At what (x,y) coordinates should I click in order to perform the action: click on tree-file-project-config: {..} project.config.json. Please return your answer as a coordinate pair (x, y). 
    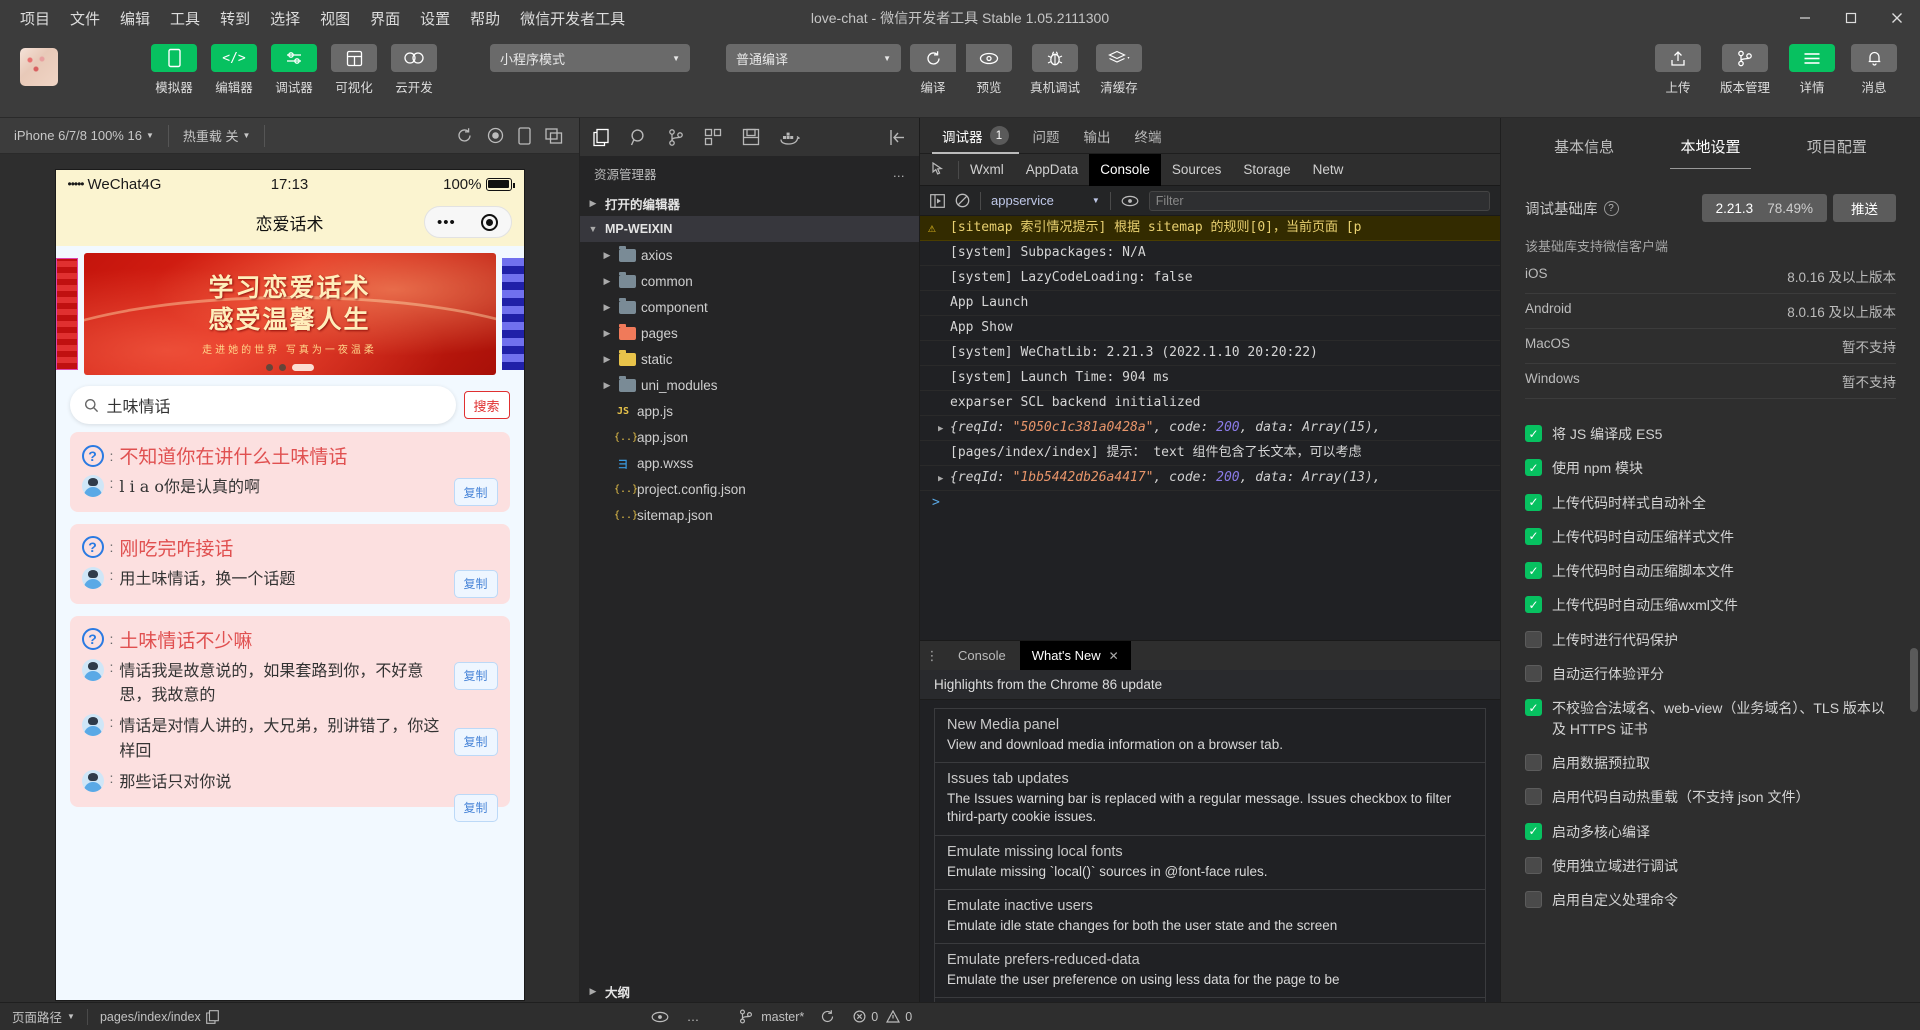
    Looking at the image, I should click on (749, 489).